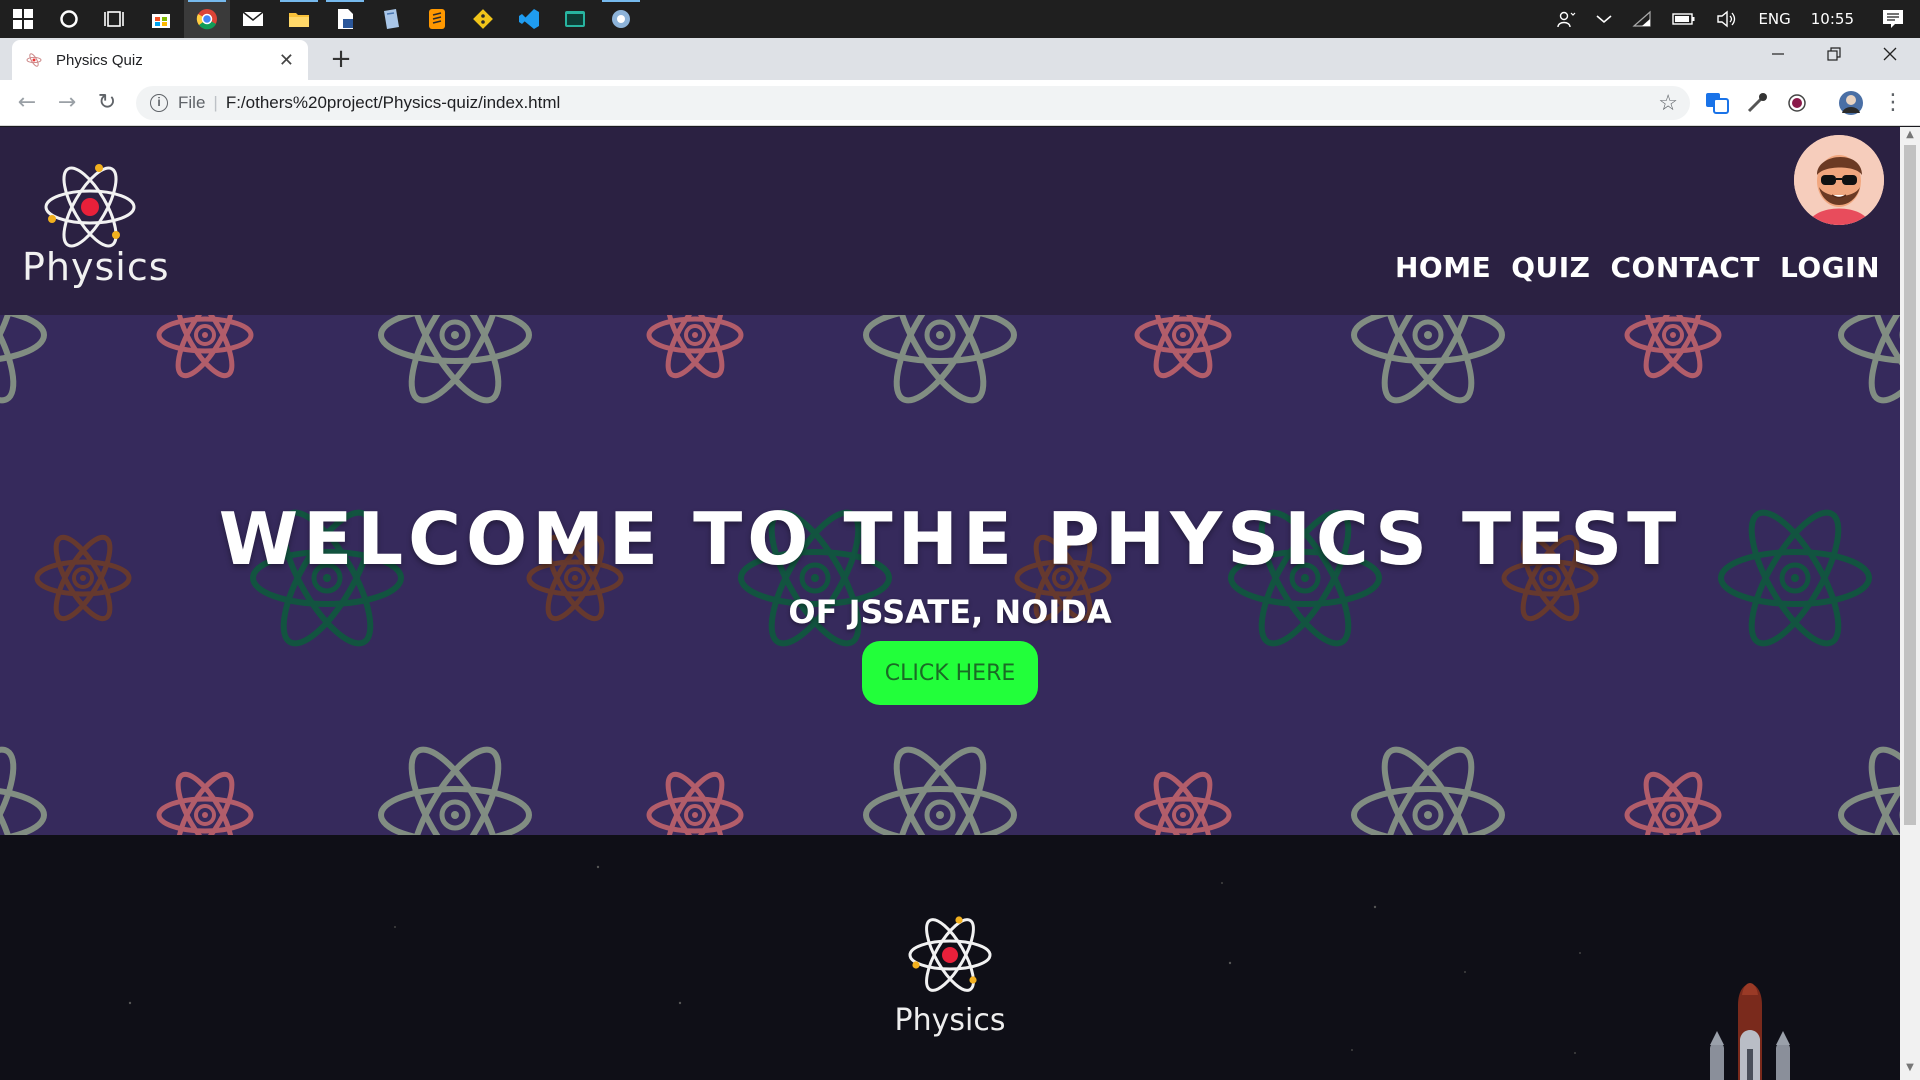 Image resolution: width=1920 pixels, height=1080 pixels. I want to click on wifi-icon, so click(1642, 19).